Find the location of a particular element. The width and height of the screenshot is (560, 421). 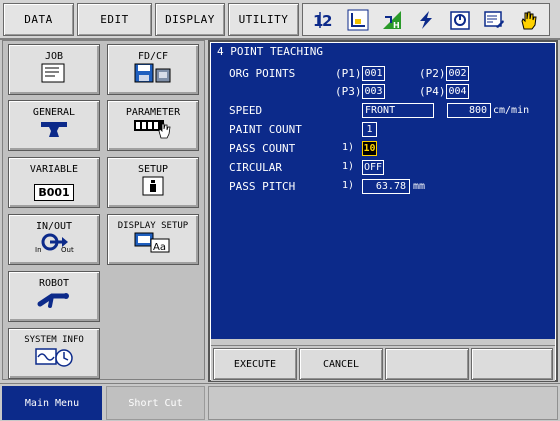

top-menu-bar: DATA EDIT DISPLAY UTILITY 12 H is located at coordinates (280, 20).